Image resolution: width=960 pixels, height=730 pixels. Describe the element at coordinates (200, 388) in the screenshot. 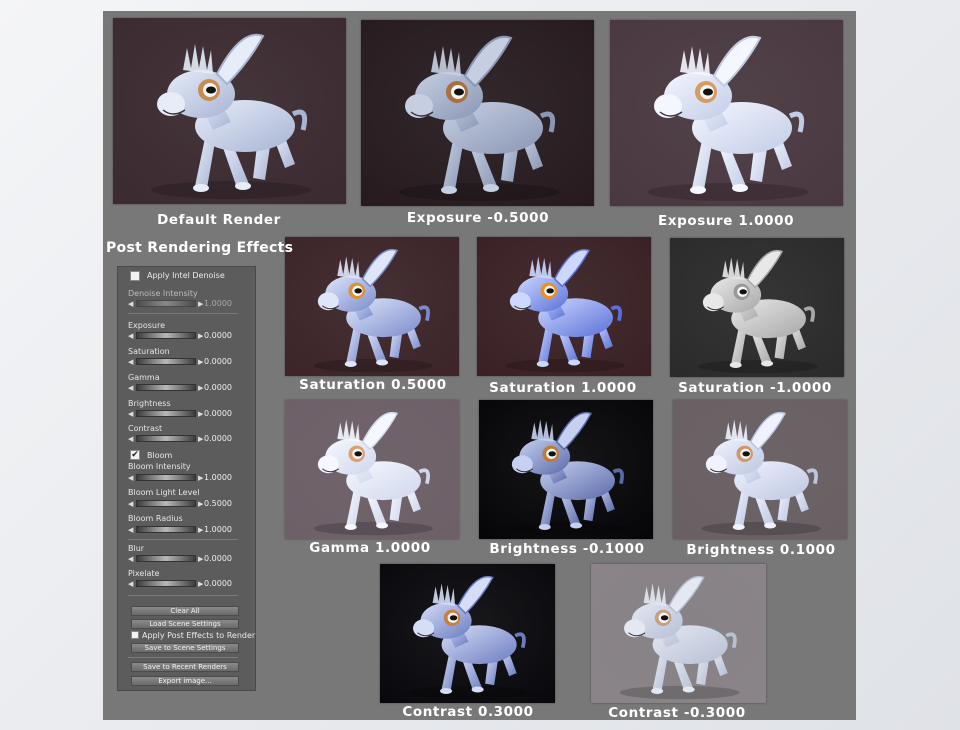

I see `gamma-increase-icon: ▶` at that location.